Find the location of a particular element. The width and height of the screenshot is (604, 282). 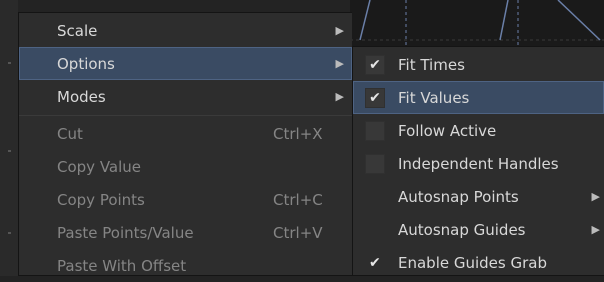

left-panel-strip is located at coordinates (9, 138).